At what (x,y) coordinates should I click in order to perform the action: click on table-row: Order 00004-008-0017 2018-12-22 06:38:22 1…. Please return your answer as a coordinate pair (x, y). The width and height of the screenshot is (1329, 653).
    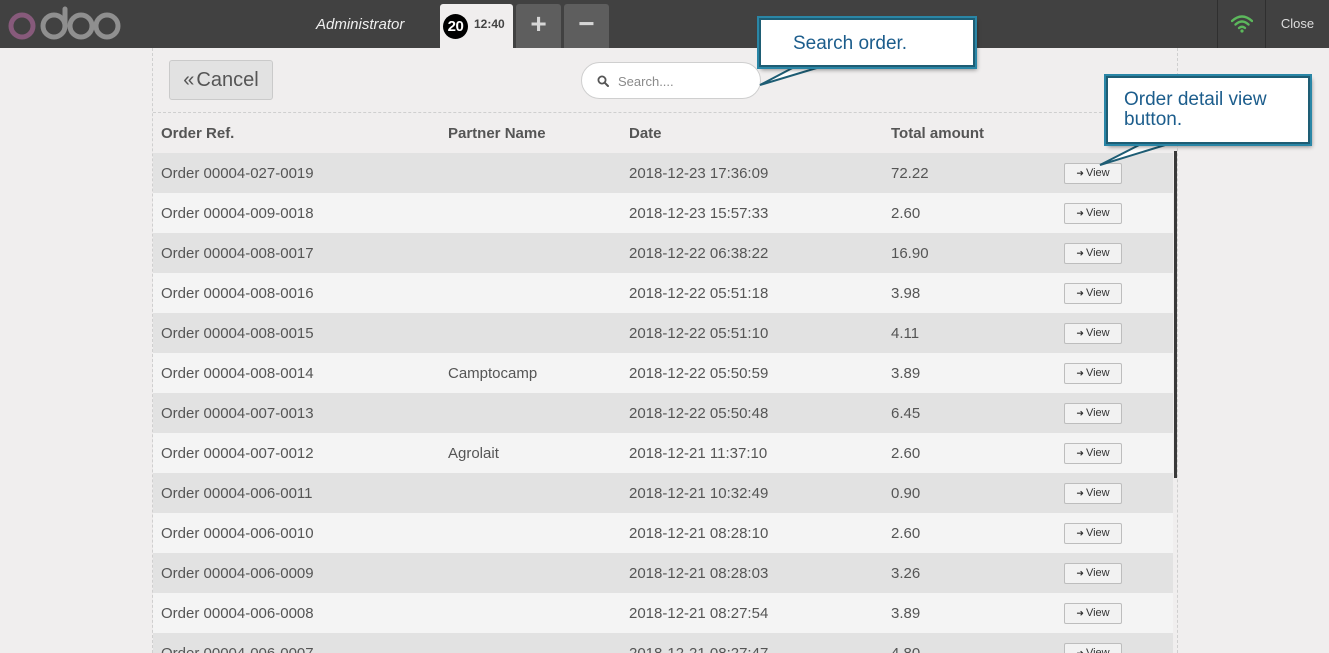
    Looking at the image, I should click on (663, 253).